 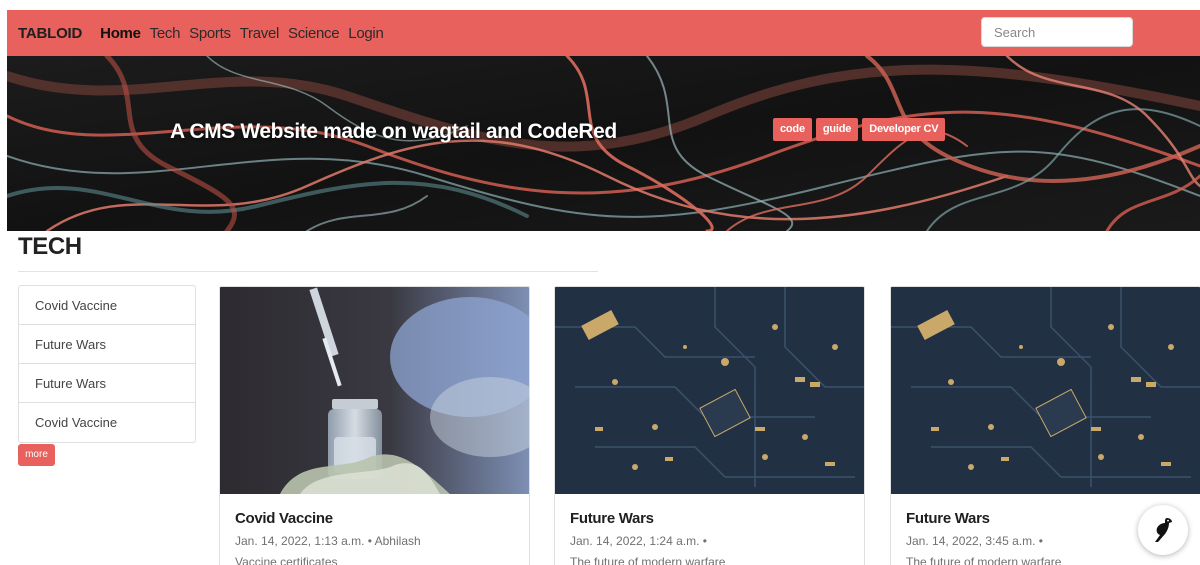 What do you see at coordinates (210, 33) in the screenshot?
I see `nav-link-sports: Sports` at bounding box center [210, 33].